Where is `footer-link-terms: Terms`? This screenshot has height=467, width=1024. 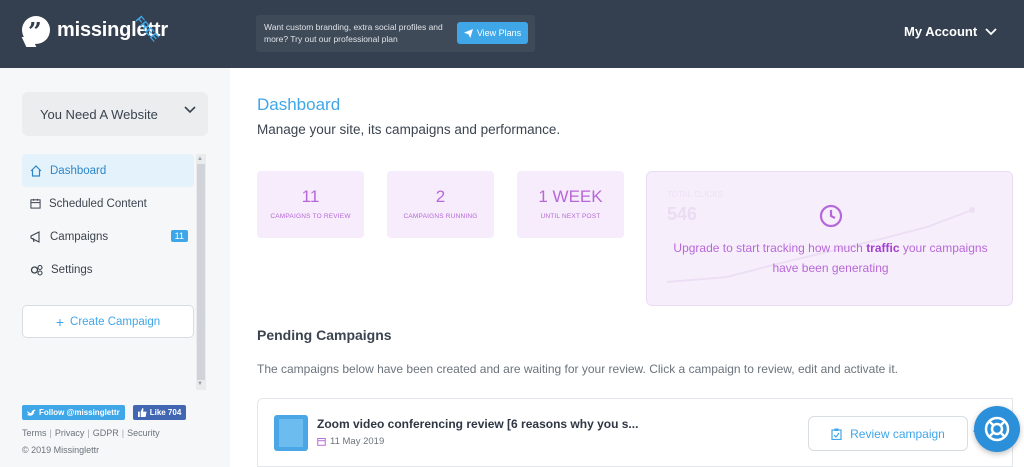
footer-link-terms: Terms is located at coordinates (34, 433).